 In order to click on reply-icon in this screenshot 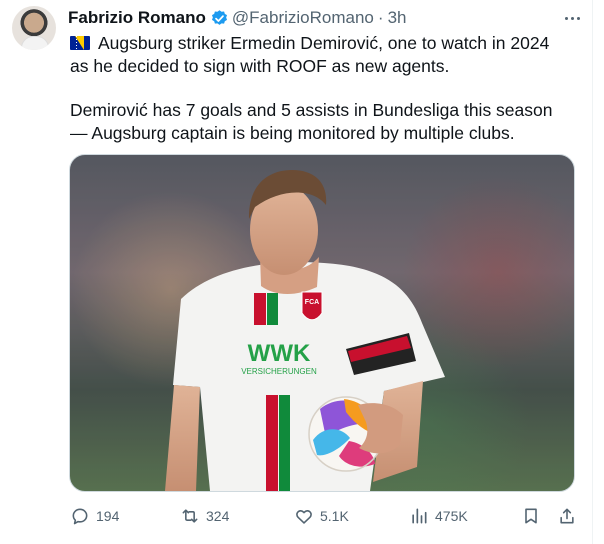, I will do `click(80, 516)`.